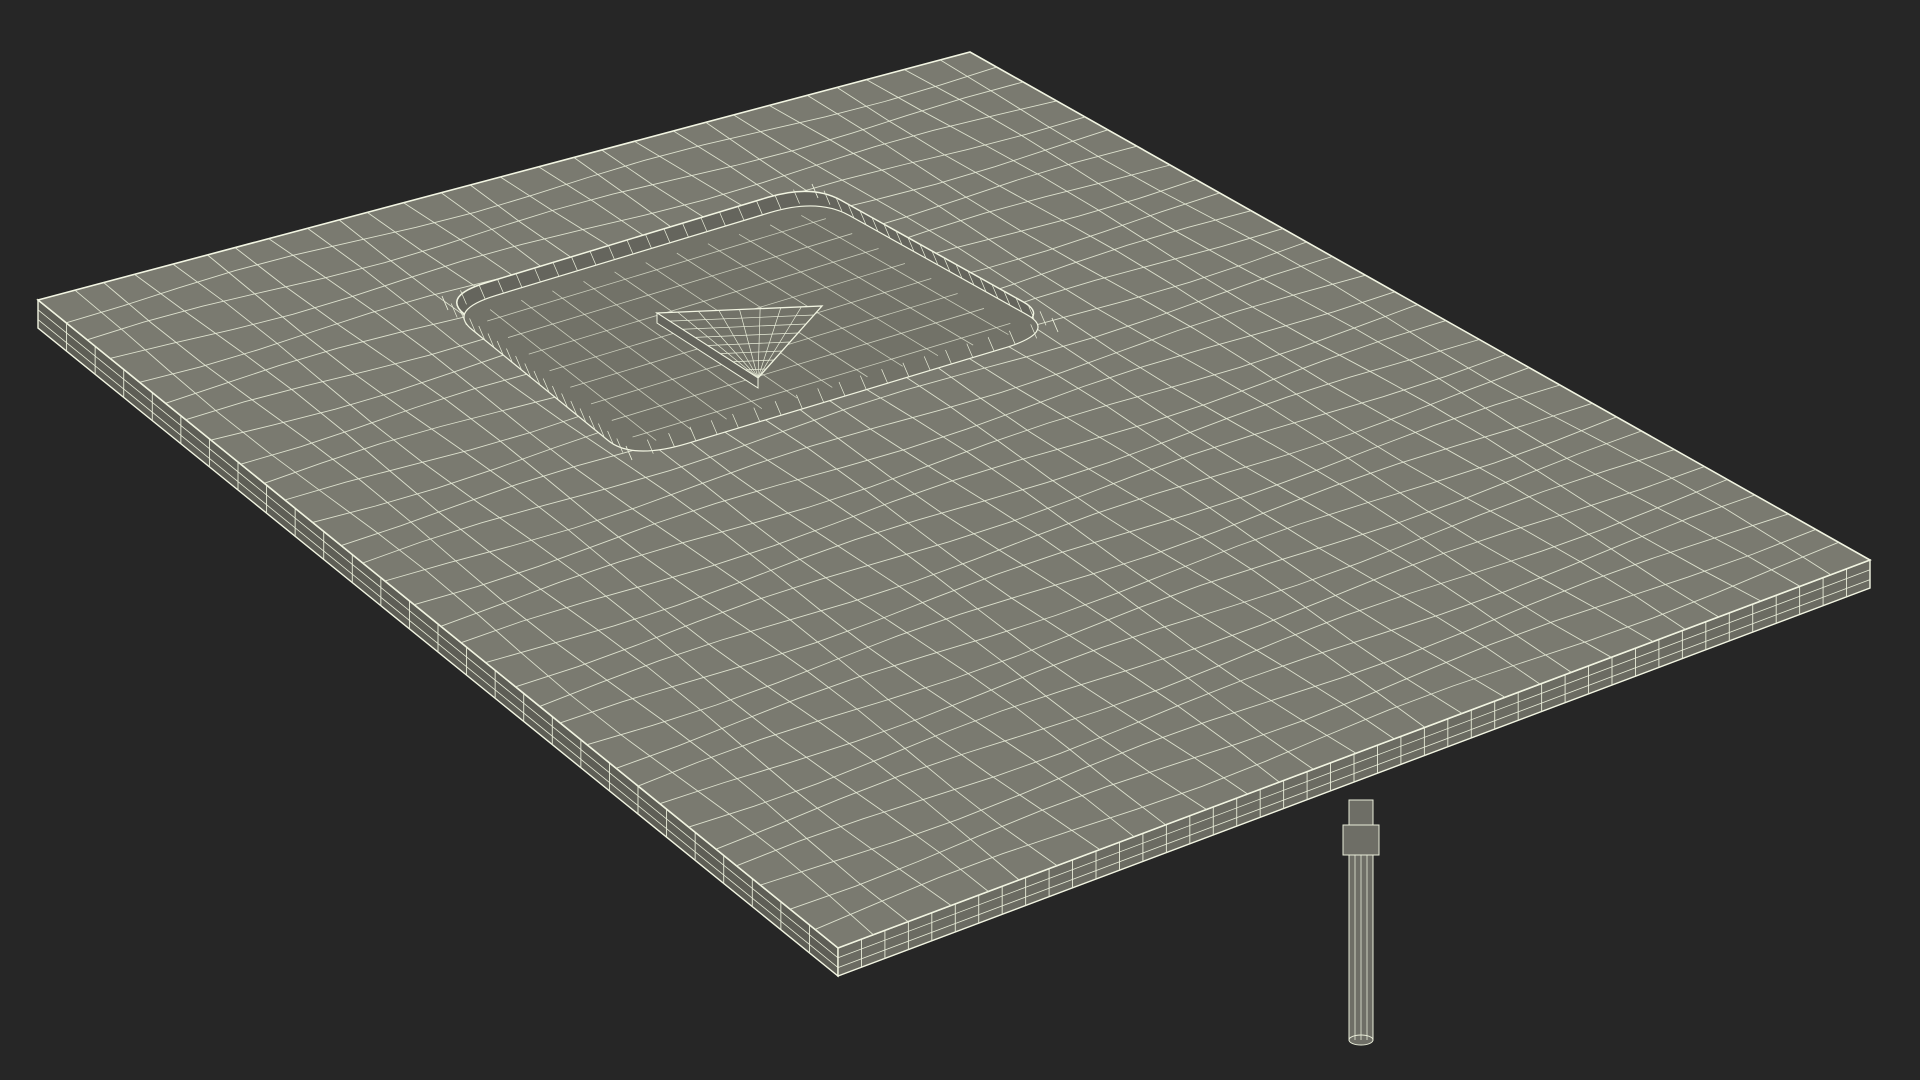 Image resolution: width=1920 pixels, height=1080 pixels. What do you see at coordinates (1361, 840) in the screenshot?
I see `post-collar` at bounding box center [1361, 840].